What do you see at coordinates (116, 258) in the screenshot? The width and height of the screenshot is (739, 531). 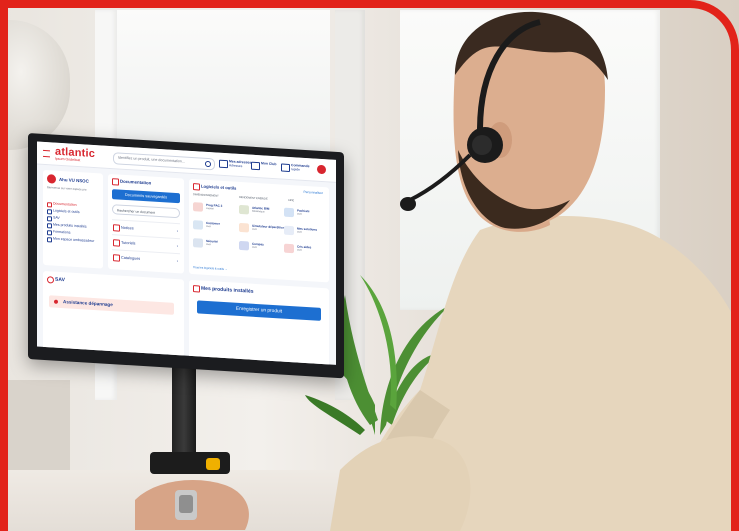 I see `catalog-icon` at bounding box center [116, 258].